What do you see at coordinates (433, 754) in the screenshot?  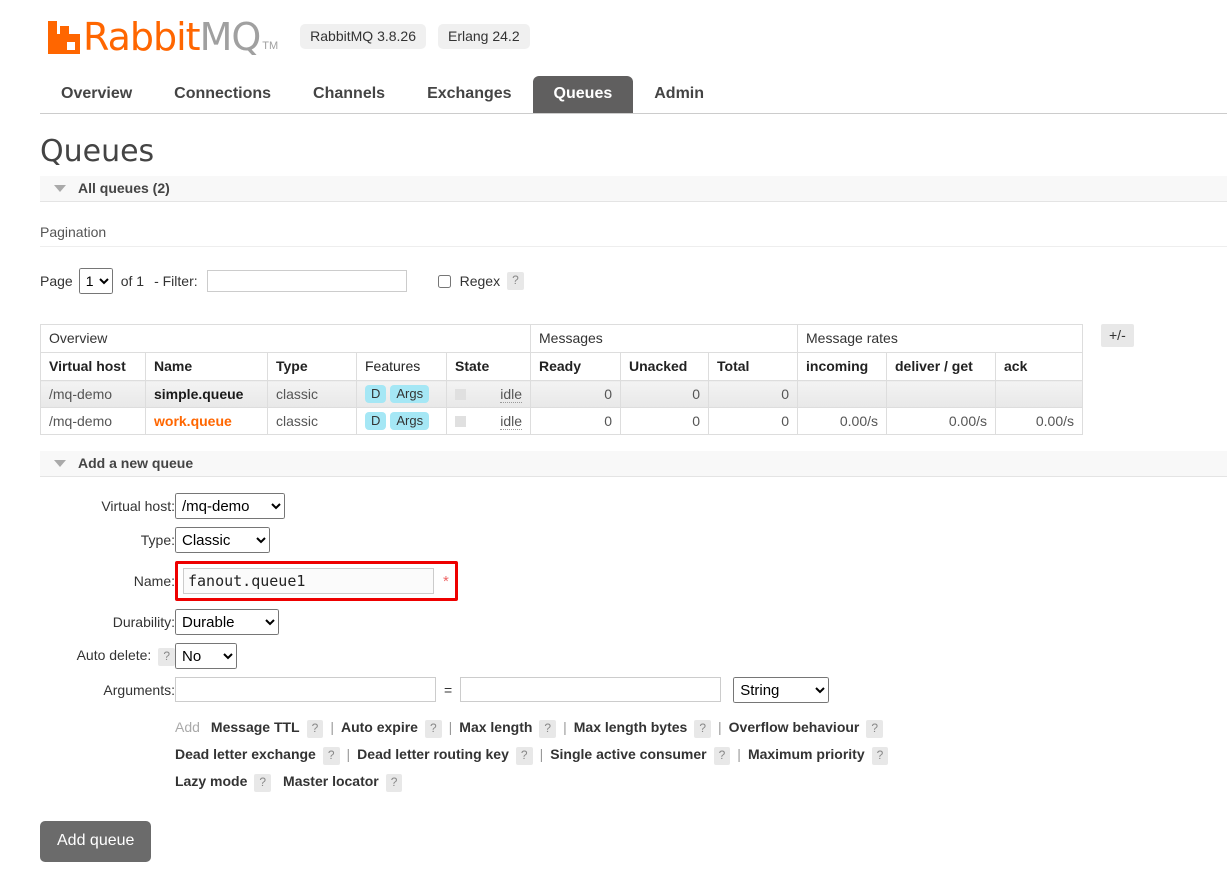 I see `preset-dead-letter-routing-key: Dead letter routing key` at bounding box center [433, 754].